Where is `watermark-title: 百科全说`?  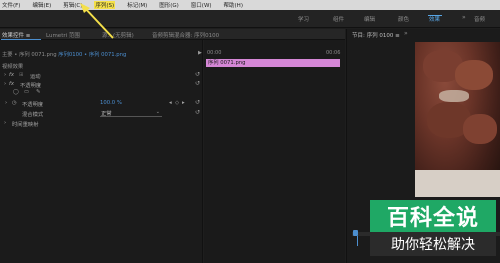
watermark-title: 百科全说 is located at coordinates (433, 216).